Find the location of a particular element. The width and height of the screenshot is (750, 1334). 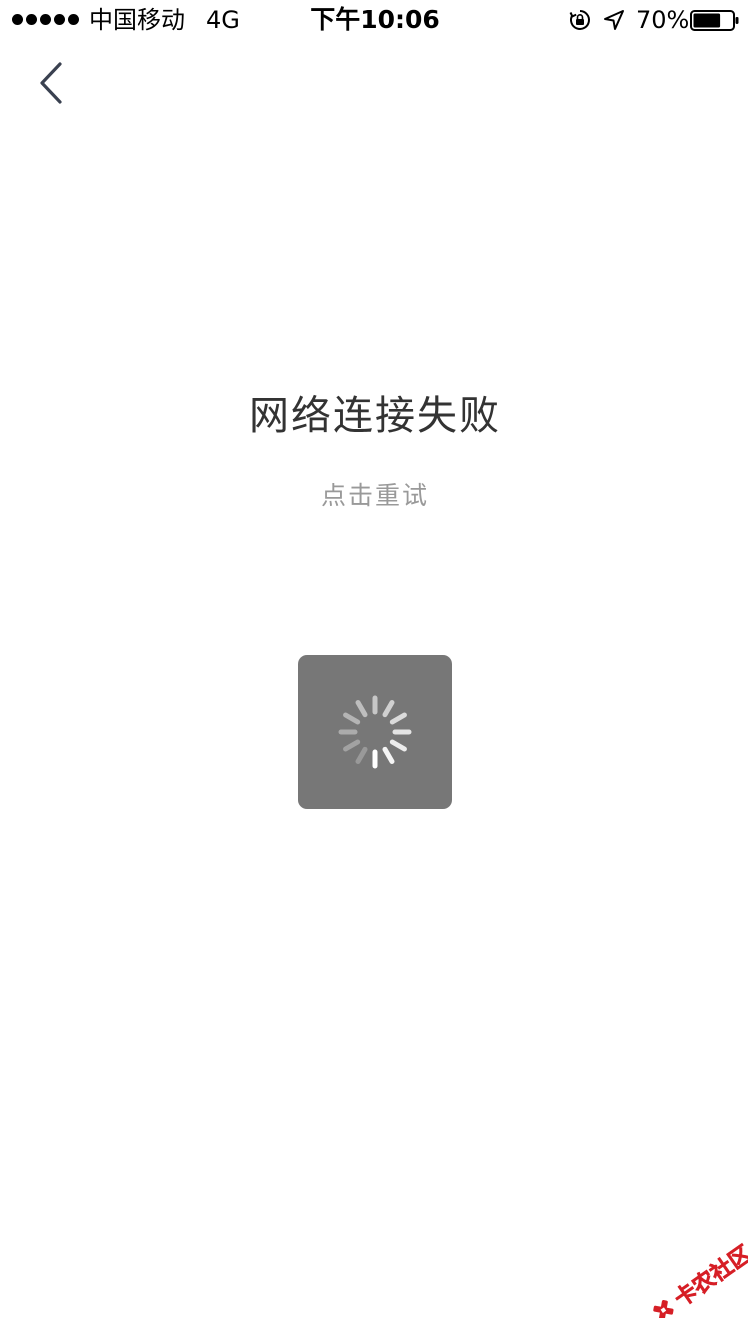

spinner-icon is located at coordinates (375, 732).